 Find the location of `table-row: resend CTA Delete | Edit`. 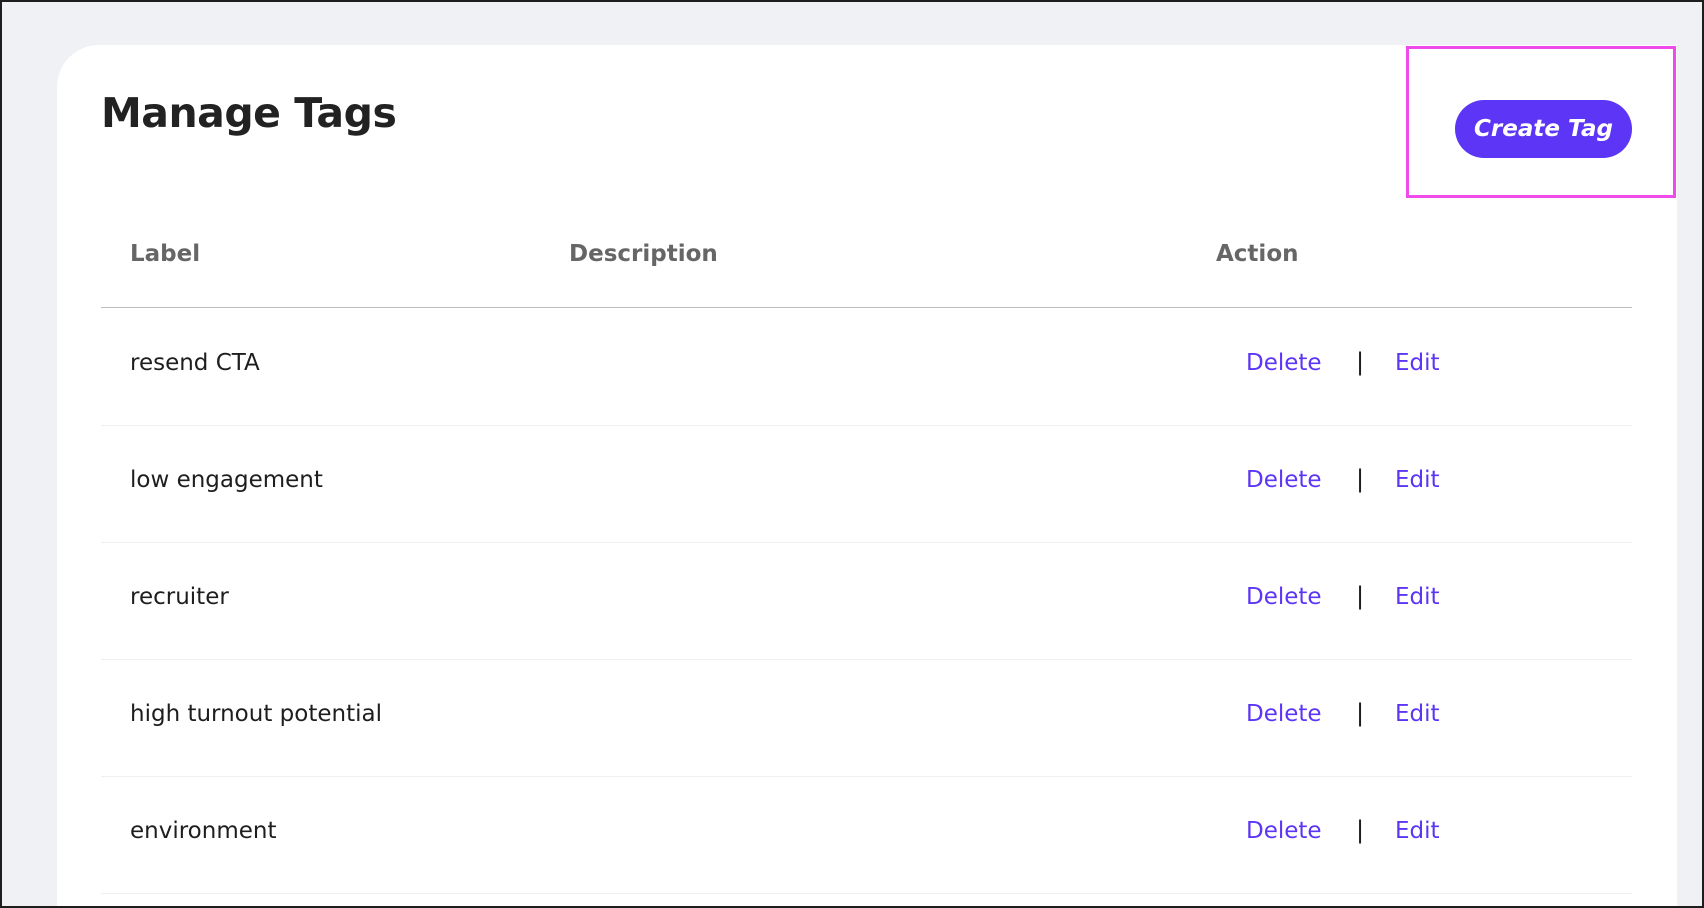

table-row: resend CTA Delete | Edit is located at coordinates (866, 367).